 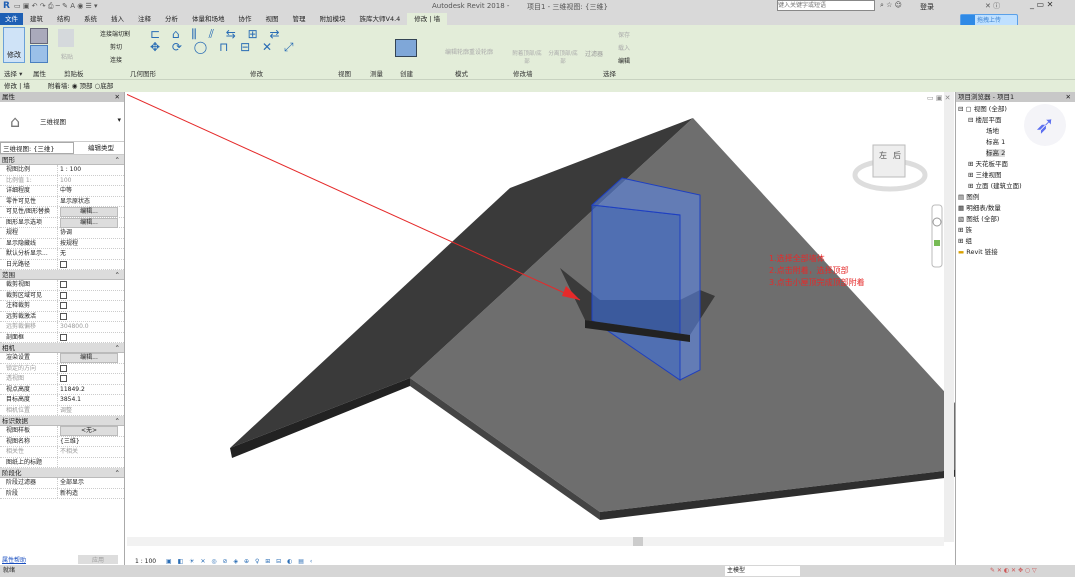 I want to click on tab: 插入, so click(x=117, y=19).